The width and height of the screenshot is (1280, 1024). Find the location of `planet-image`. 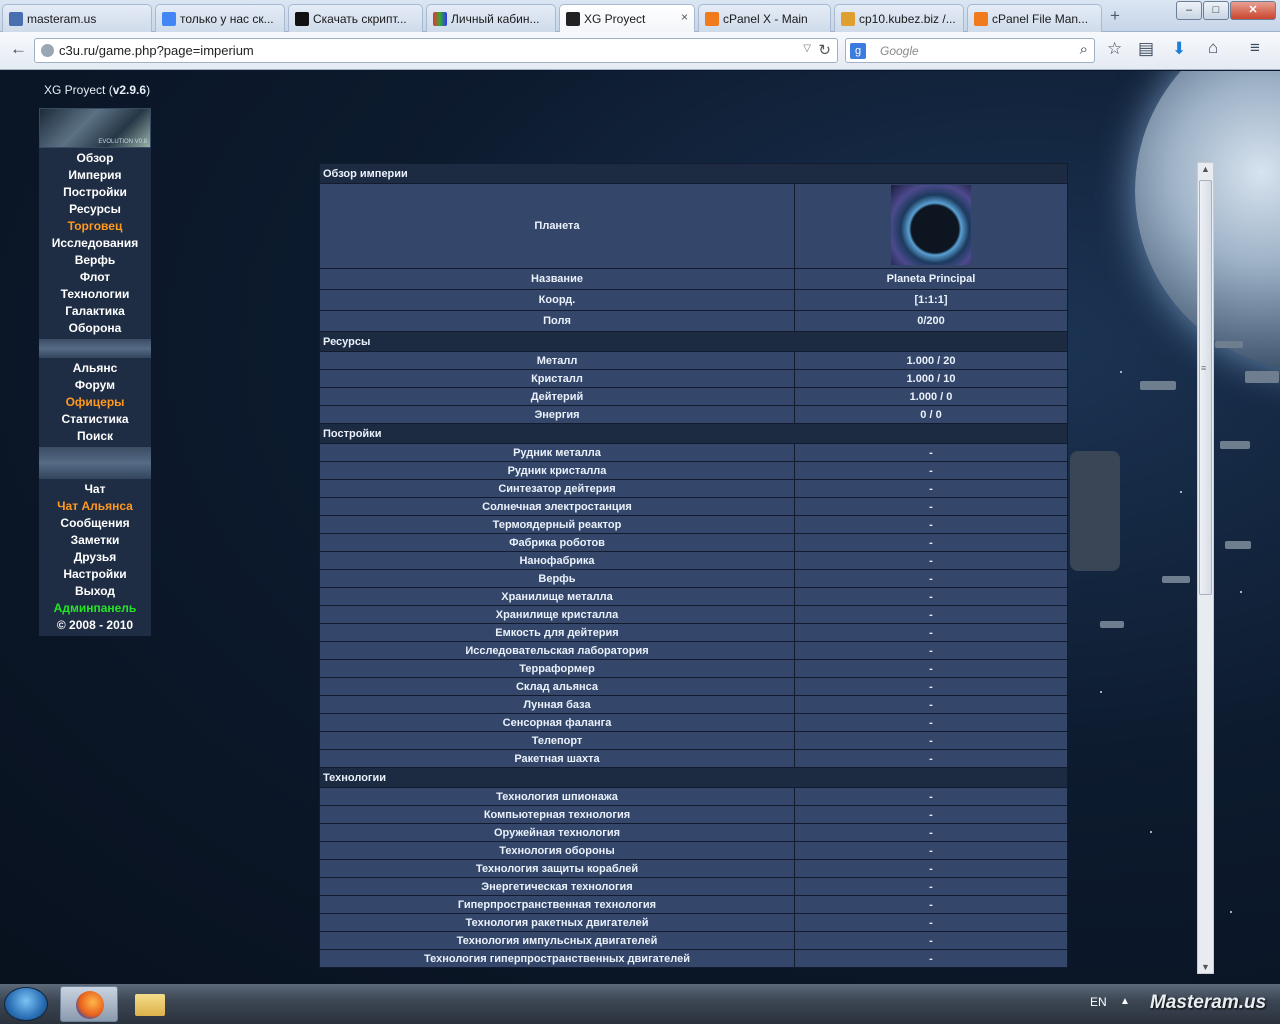

planet-image is located at coordinates (931, 225).